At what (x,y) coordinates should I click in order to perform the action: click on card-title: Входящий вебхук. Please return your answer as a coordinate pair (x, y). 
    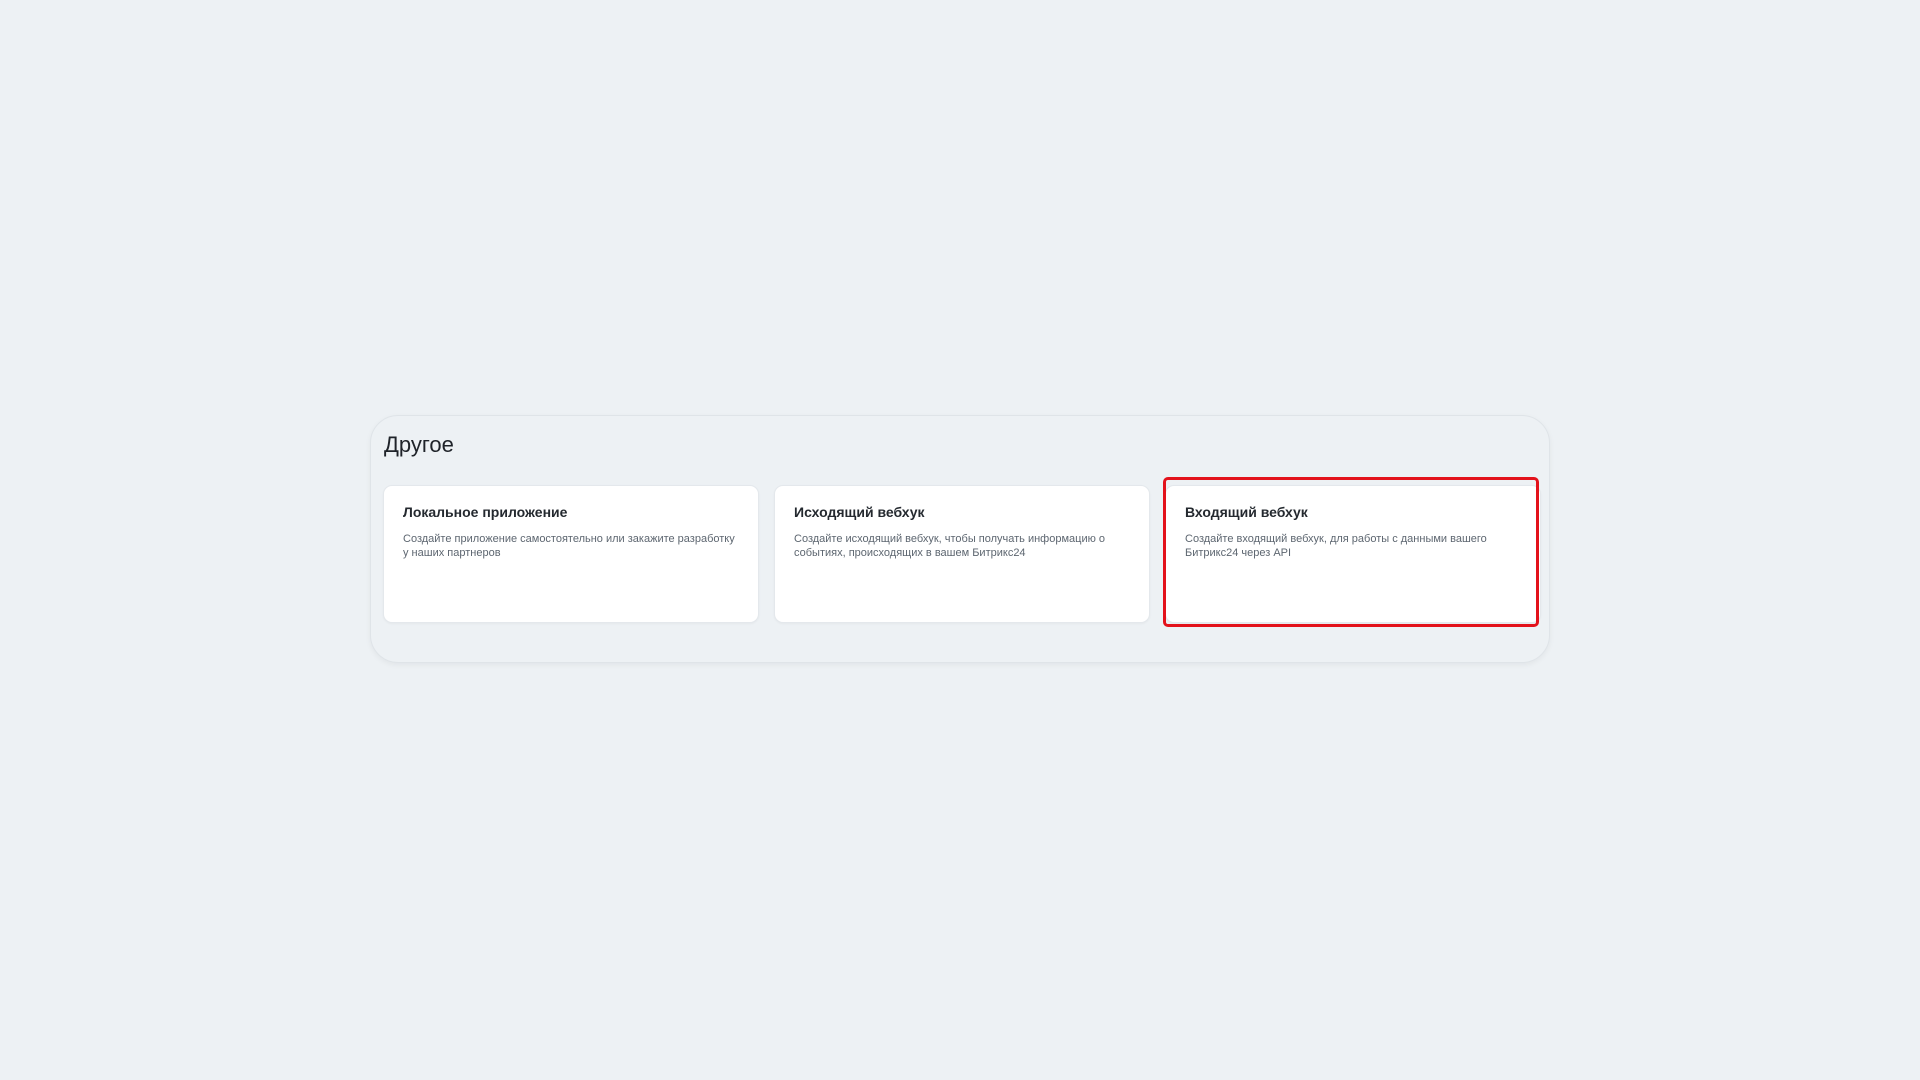
    Looking at the image, I should click on (1246, 512).